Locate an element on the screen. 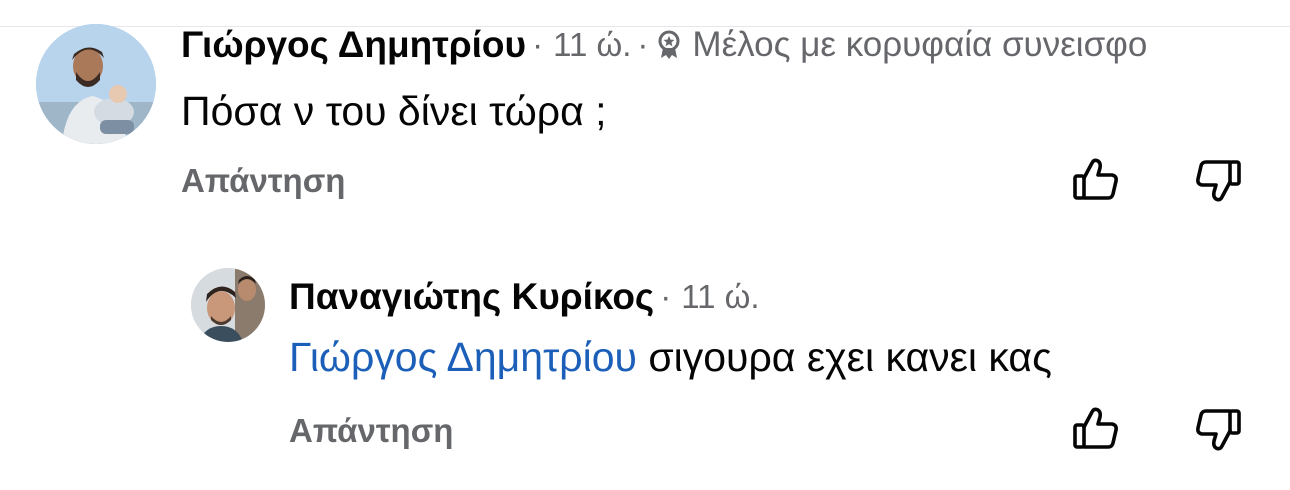 The height and width of the screenshot is (490, 1290). top-fan-badge-icon is located at coordinates (669, 45).